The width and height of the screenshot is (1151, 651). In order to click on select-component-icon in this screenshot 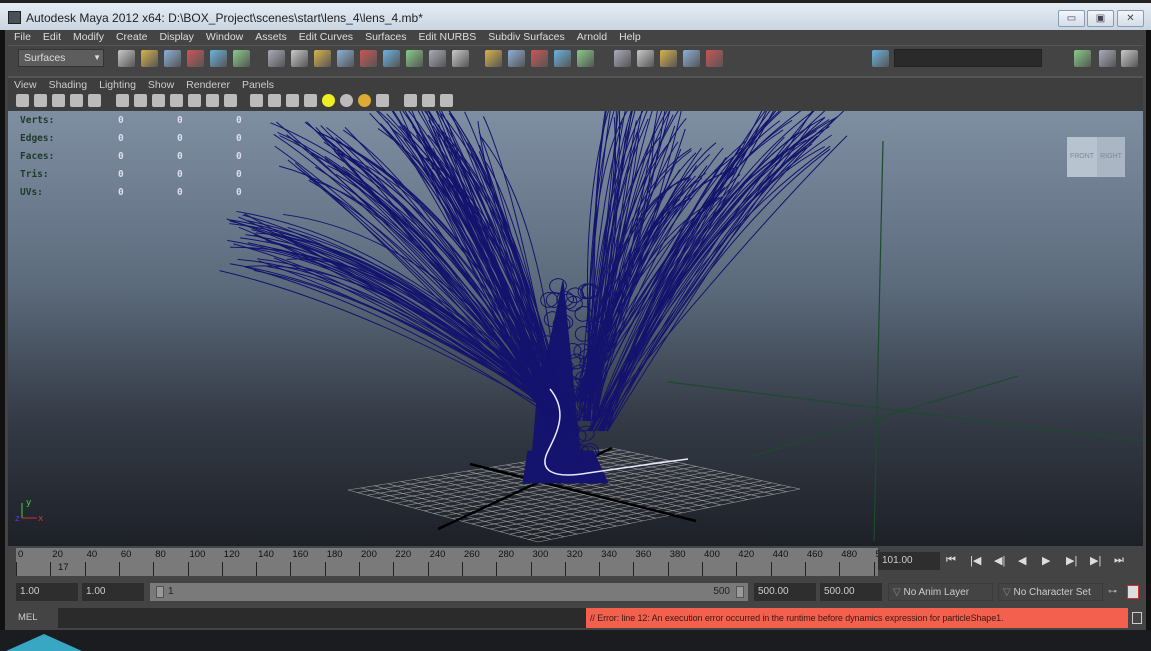, I will do `click(241, 58)`.